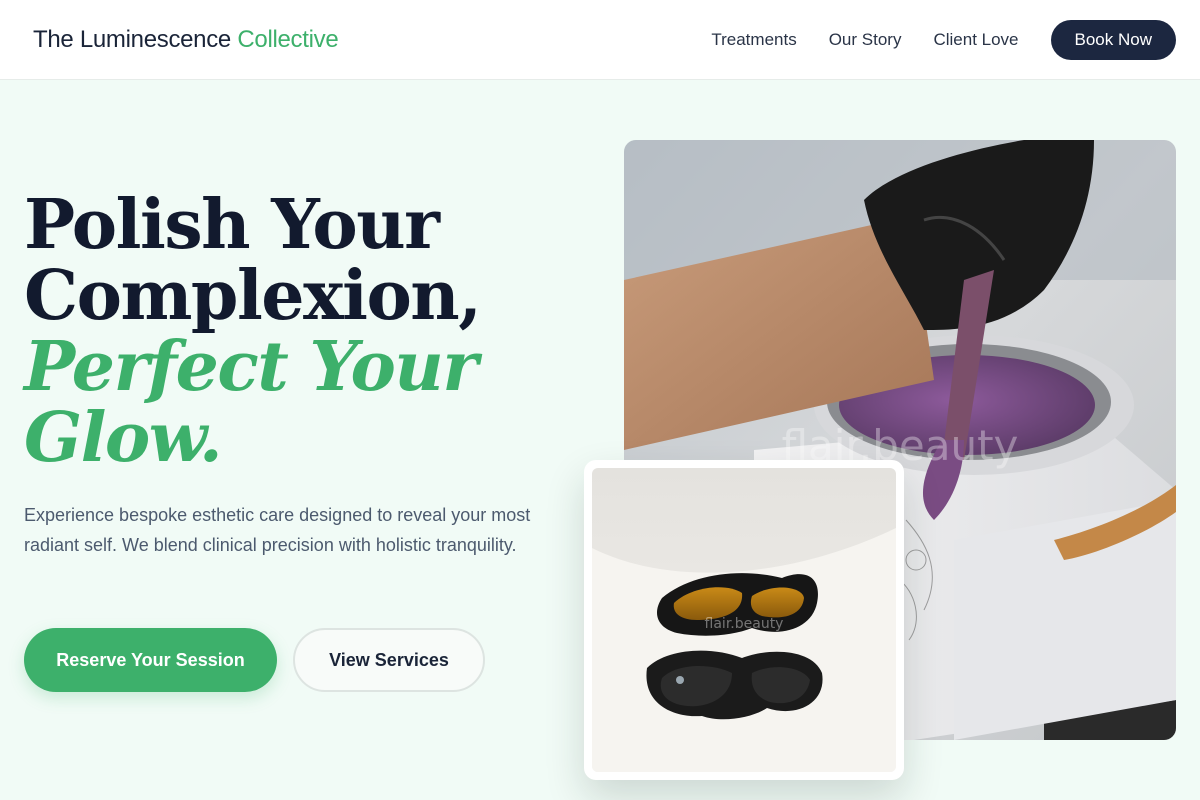 This screenshot has height=800, width=1200. What do you see at coordinates (288, 39) in the screenshot?
I see `logo-text-accent: Collective` at bounding box center [288, 39].